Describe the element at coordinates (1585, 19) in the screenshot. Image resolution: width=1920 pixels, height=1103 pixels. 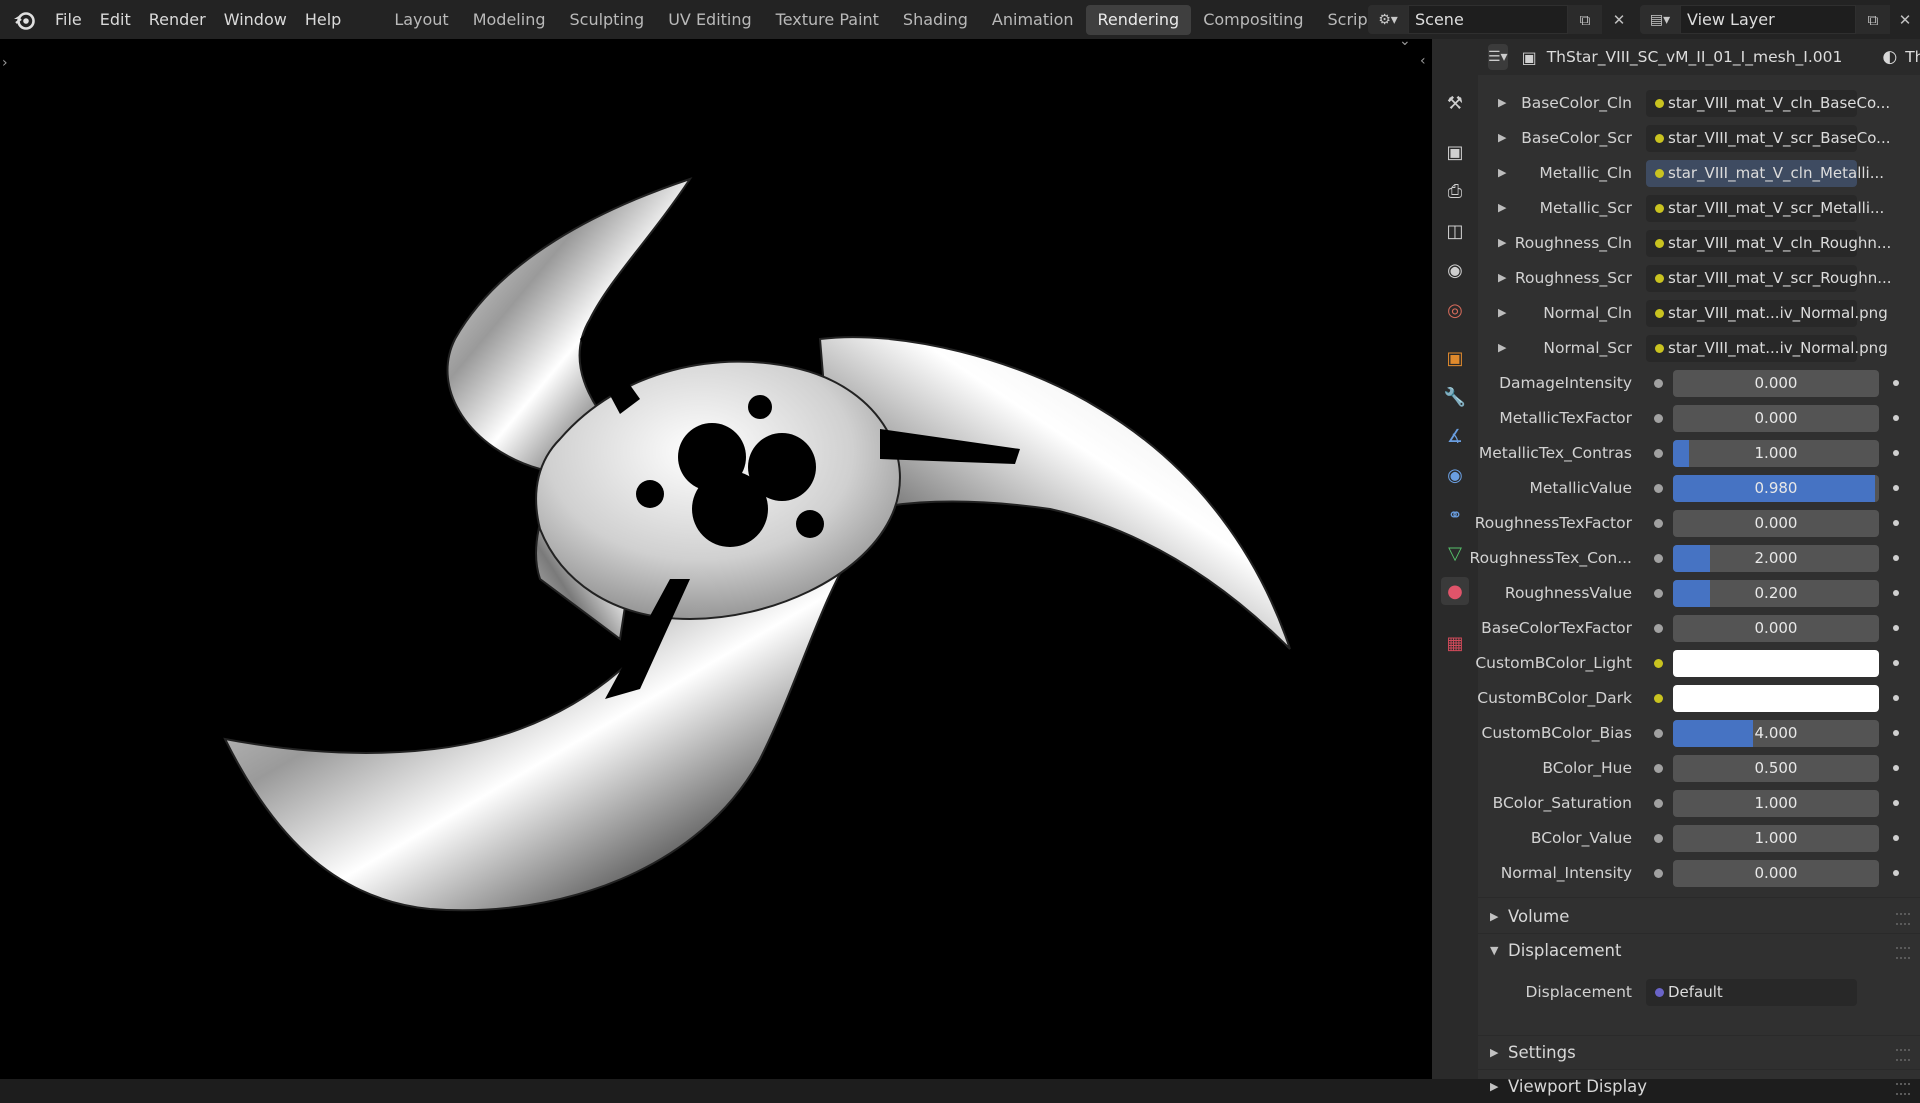
I see `new-scene-icon: ⧉` at that location.